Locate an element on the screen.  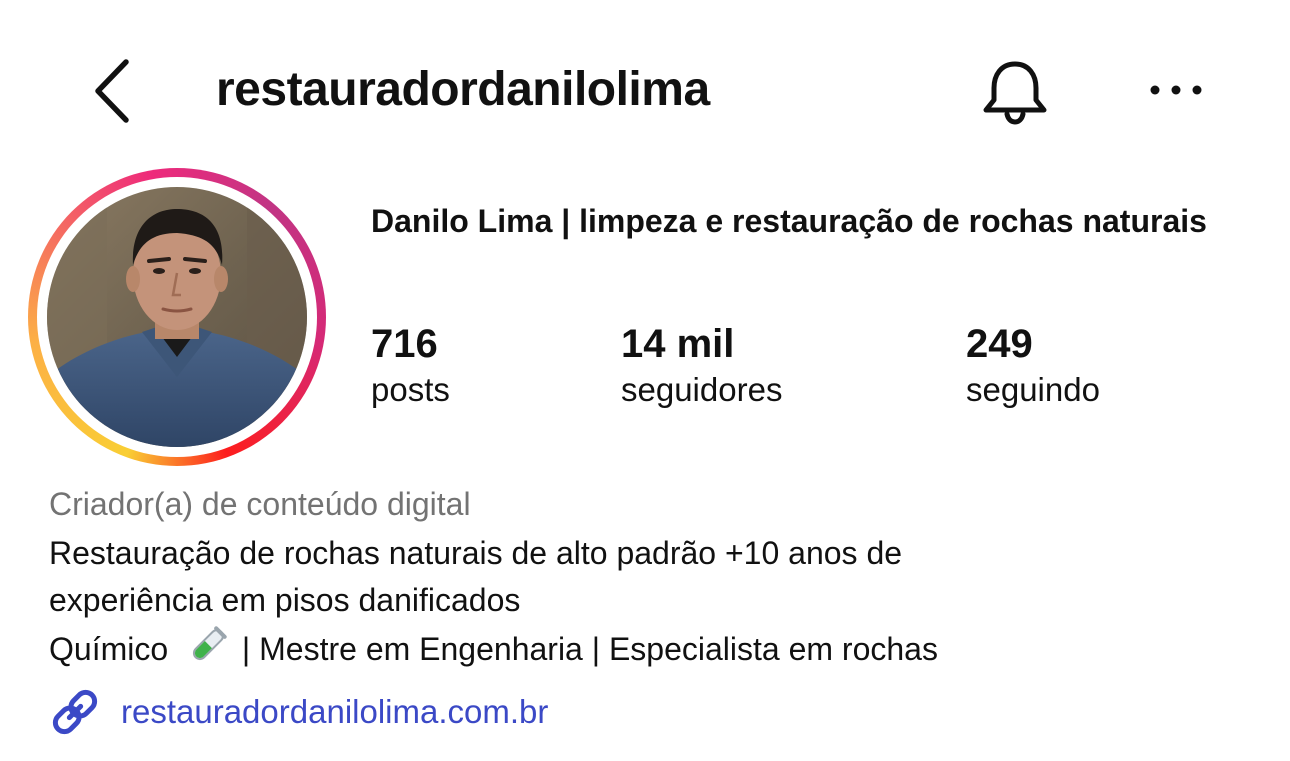
more-options-button is located at coordinates (1176, 90).